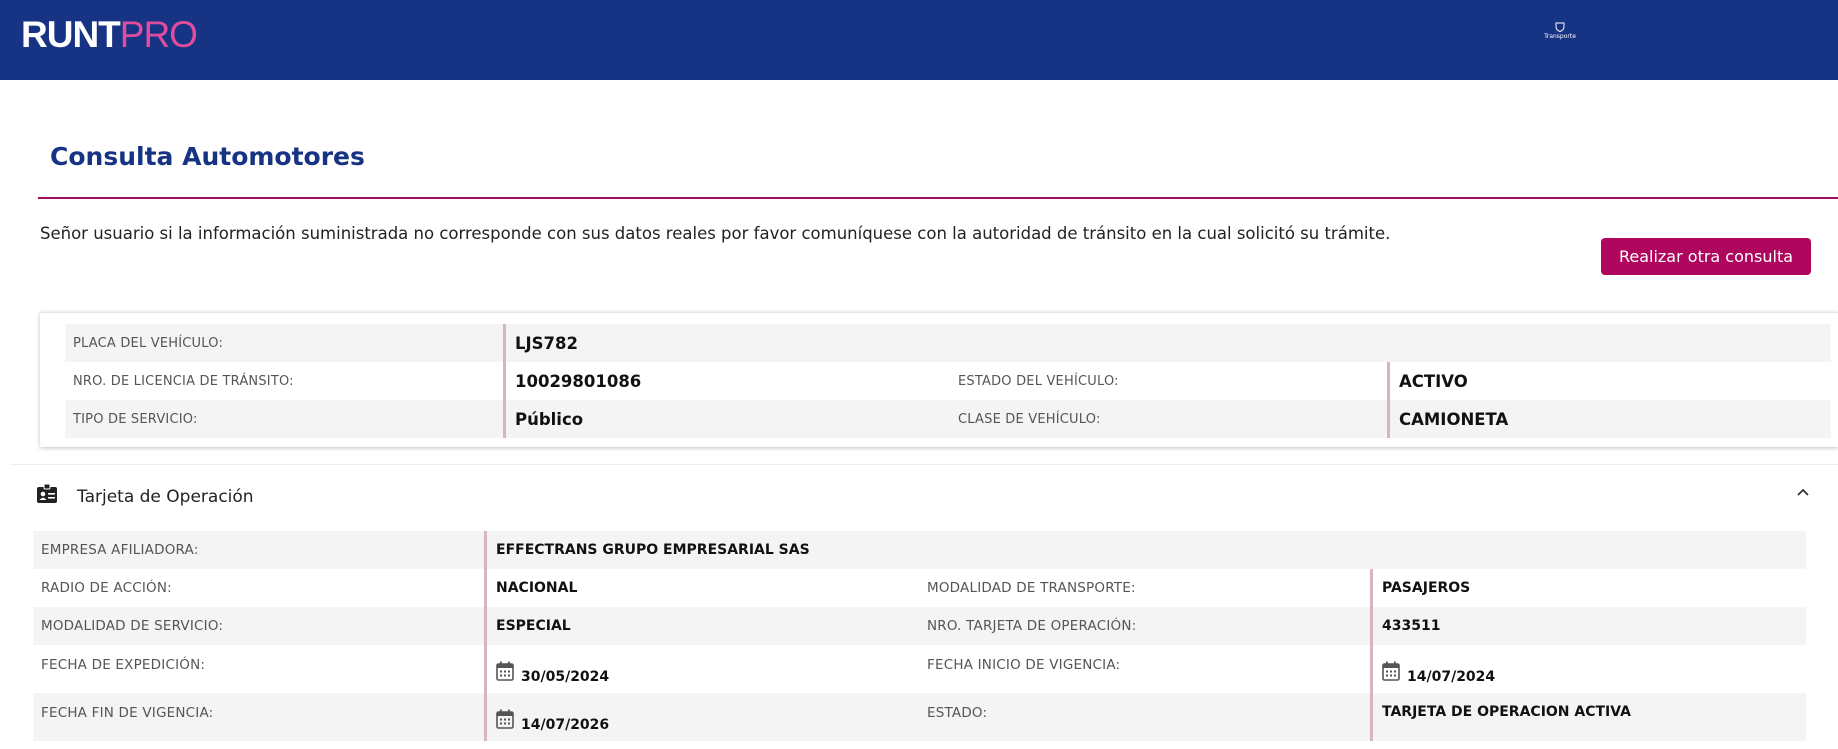  I want to click on id-card-icon, so click(47, 493).